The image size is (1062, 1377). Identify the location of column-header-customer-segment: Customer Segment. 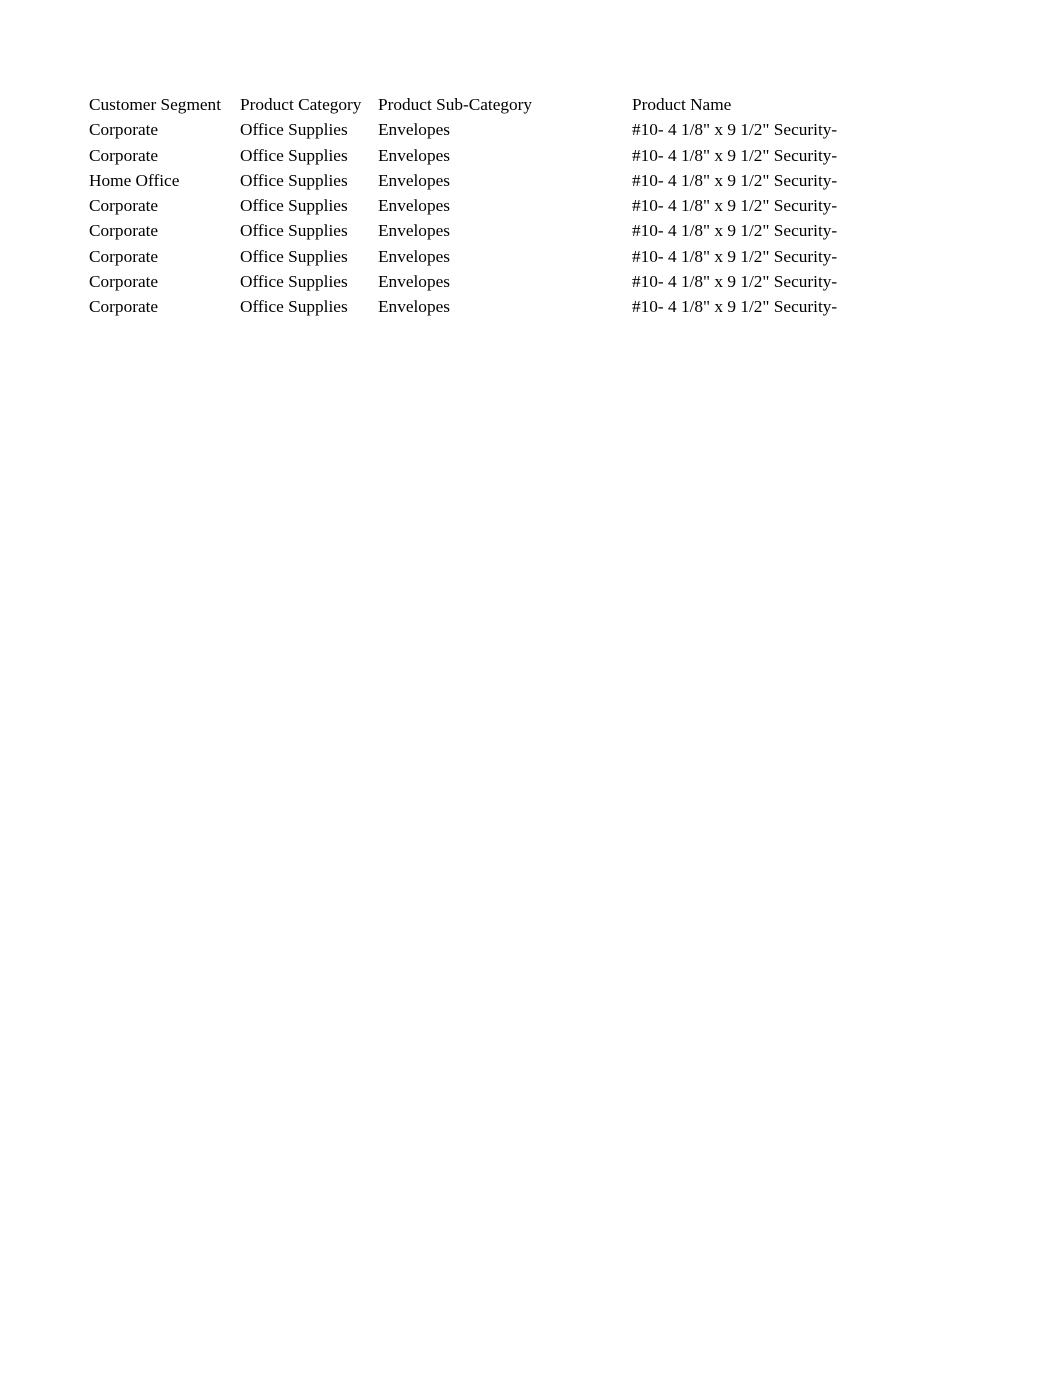
(155, 104).